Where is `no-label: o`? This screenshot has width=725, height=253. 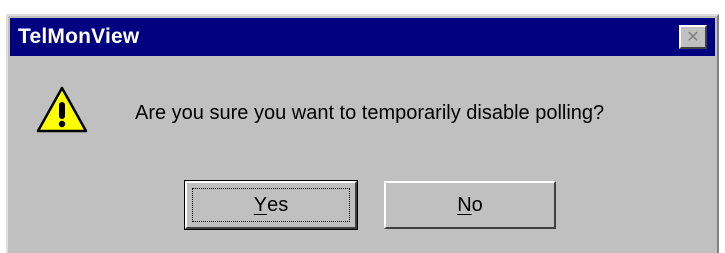
no-label: o is located at coordinates (477, 204).